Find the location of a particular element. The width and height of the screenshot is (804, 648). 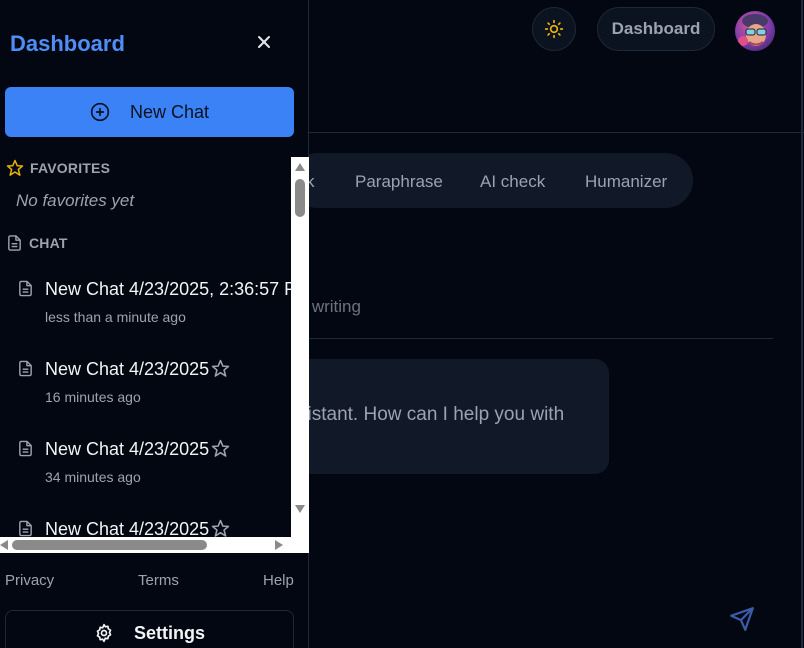

theme-toggle-button is located at coordinates (554, 29).